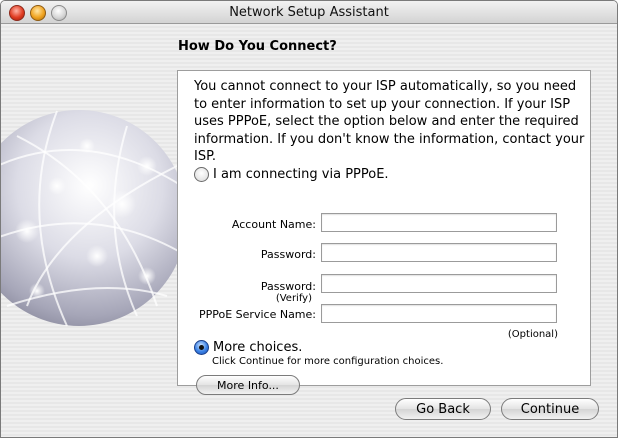  Describe the element at coordinates (257, 347) in the screenshot. I see `more-choices-label: More choices.` at that location.